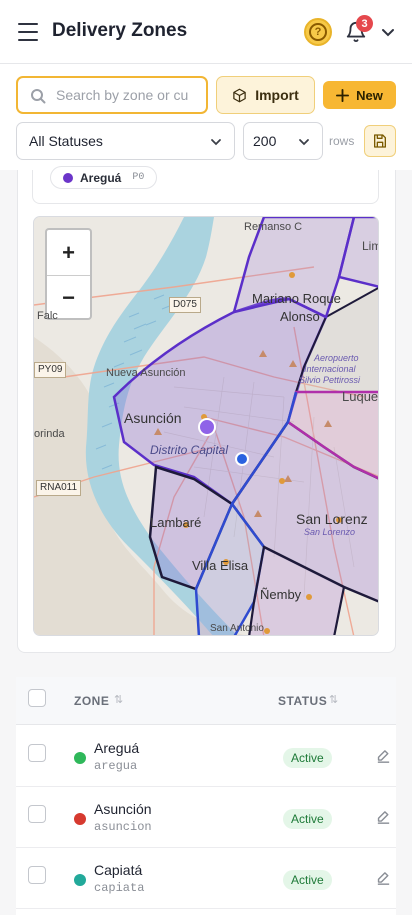  I want to click on map-label: orinda, so click(49, 434).